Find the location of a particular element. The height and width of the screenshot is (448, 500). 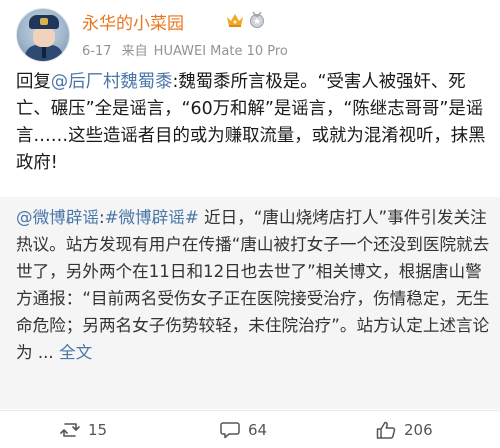

source-prefix: 来自 is located at coordinates (134, 51).